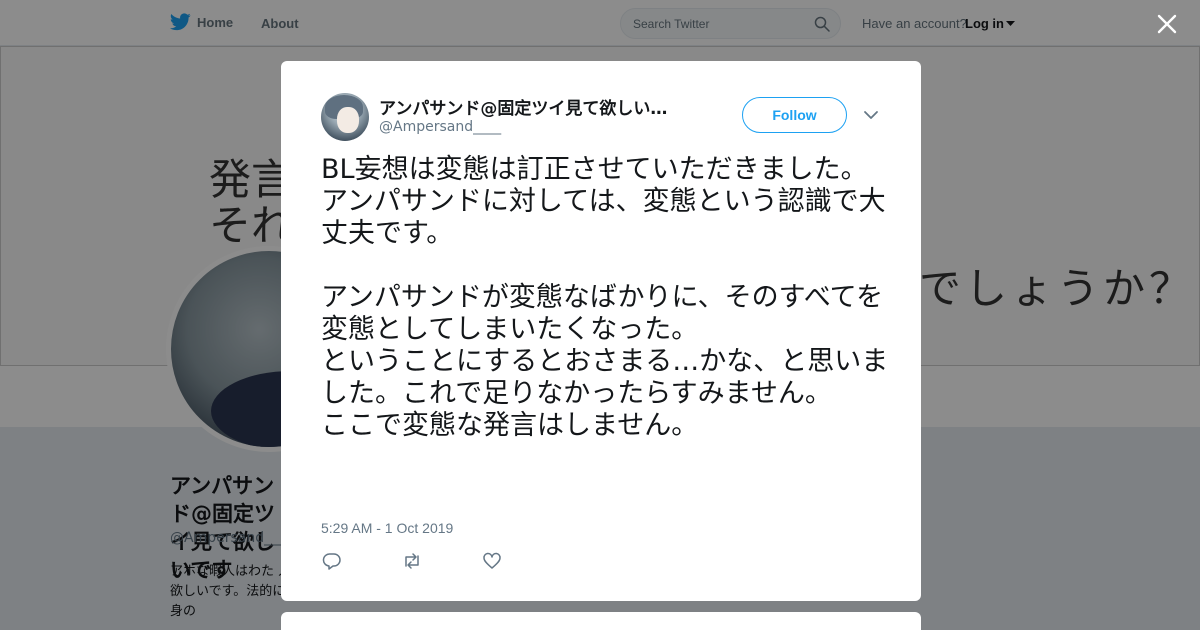 Image resolution: width=1200 pixels, height=630 pixels. What do you see at coordinates (1167, 24) in the screenshot?
I see `close-icon` at bounding box center [1167, 24].